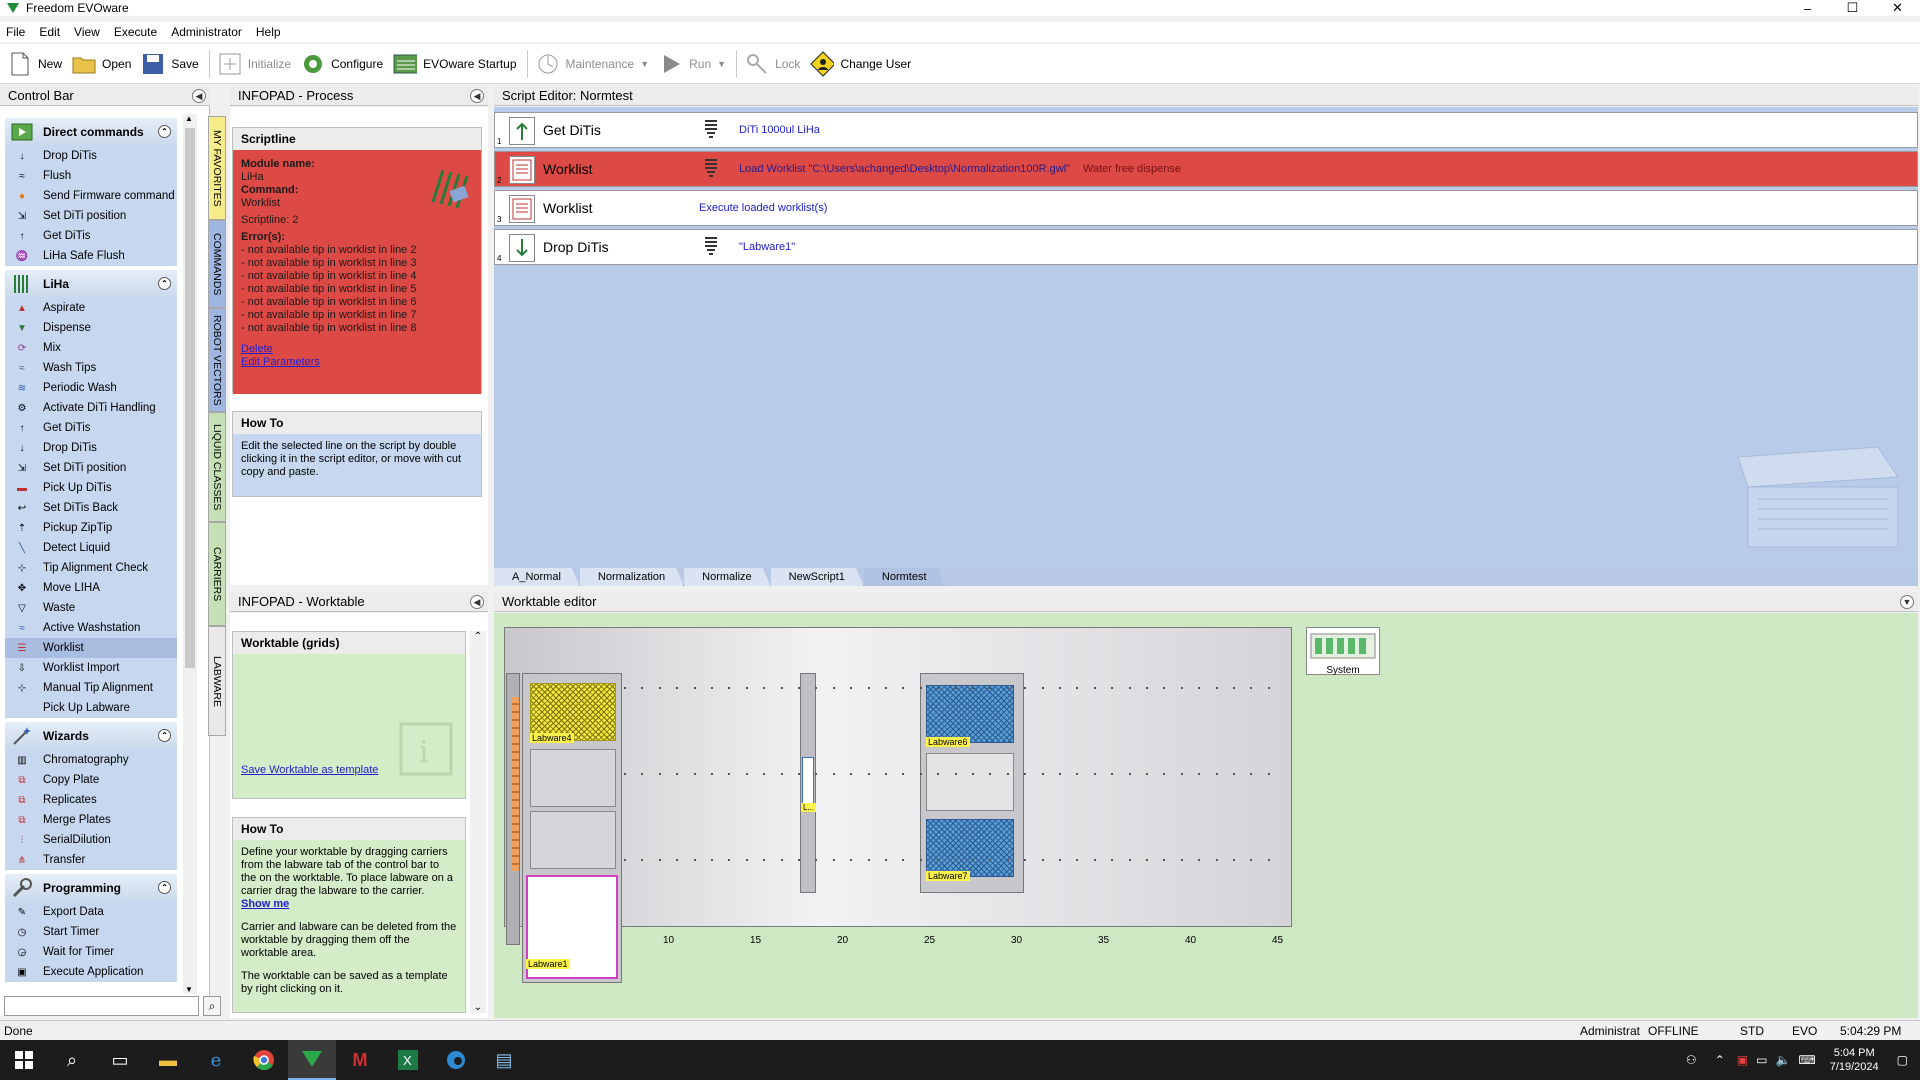  I want to click on cmd-tip-alignment-check: ⊹ Tip Alignment Check, so click(91, 568).